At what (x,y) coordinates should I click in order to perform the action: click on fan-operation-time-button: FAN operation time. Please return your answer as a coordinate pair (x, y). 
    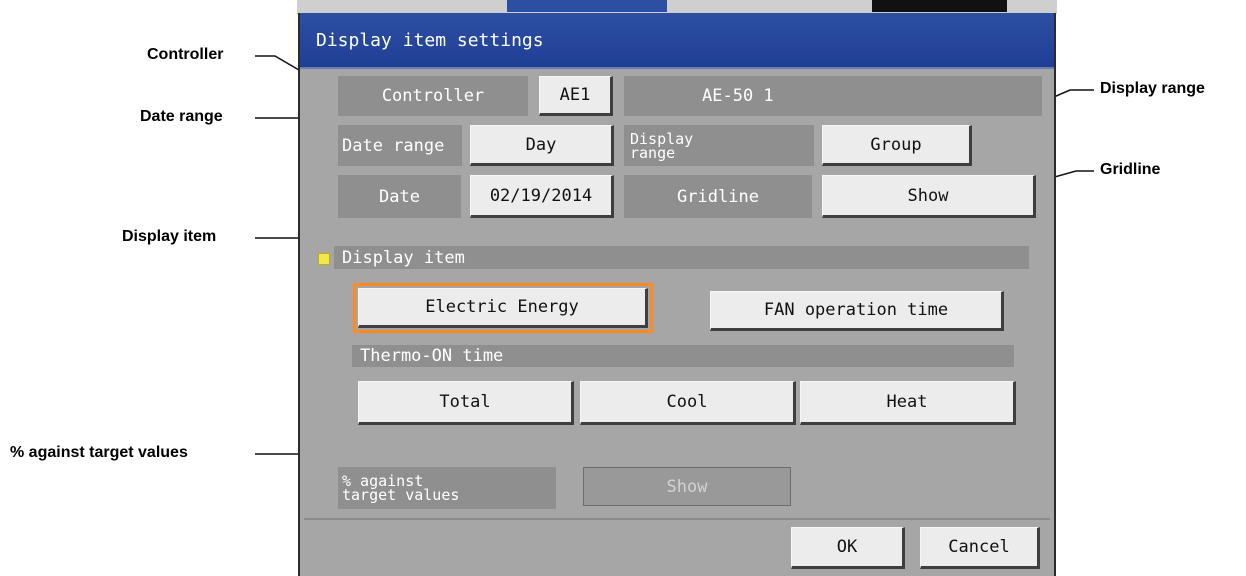
    Looking at the image, I should click on (857, 311).